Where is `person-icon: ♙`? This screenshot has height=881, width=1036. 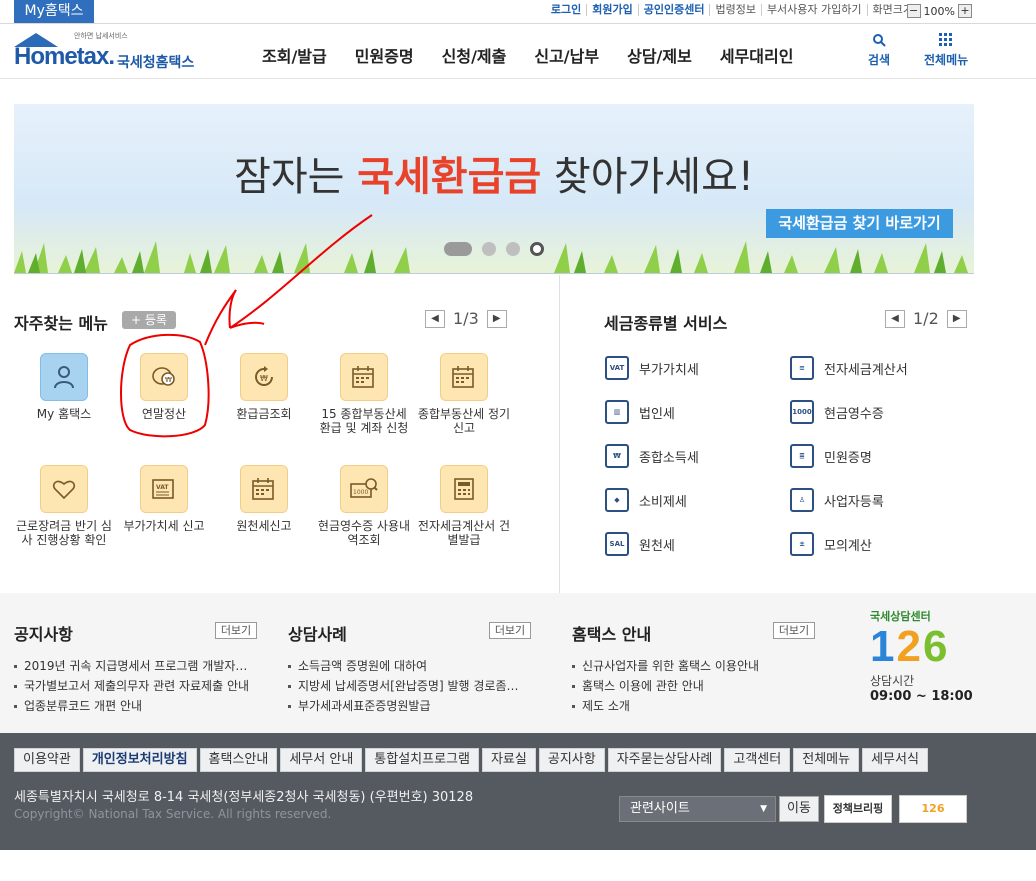 person-icon: ♙ is located at coordinates (802, 500).